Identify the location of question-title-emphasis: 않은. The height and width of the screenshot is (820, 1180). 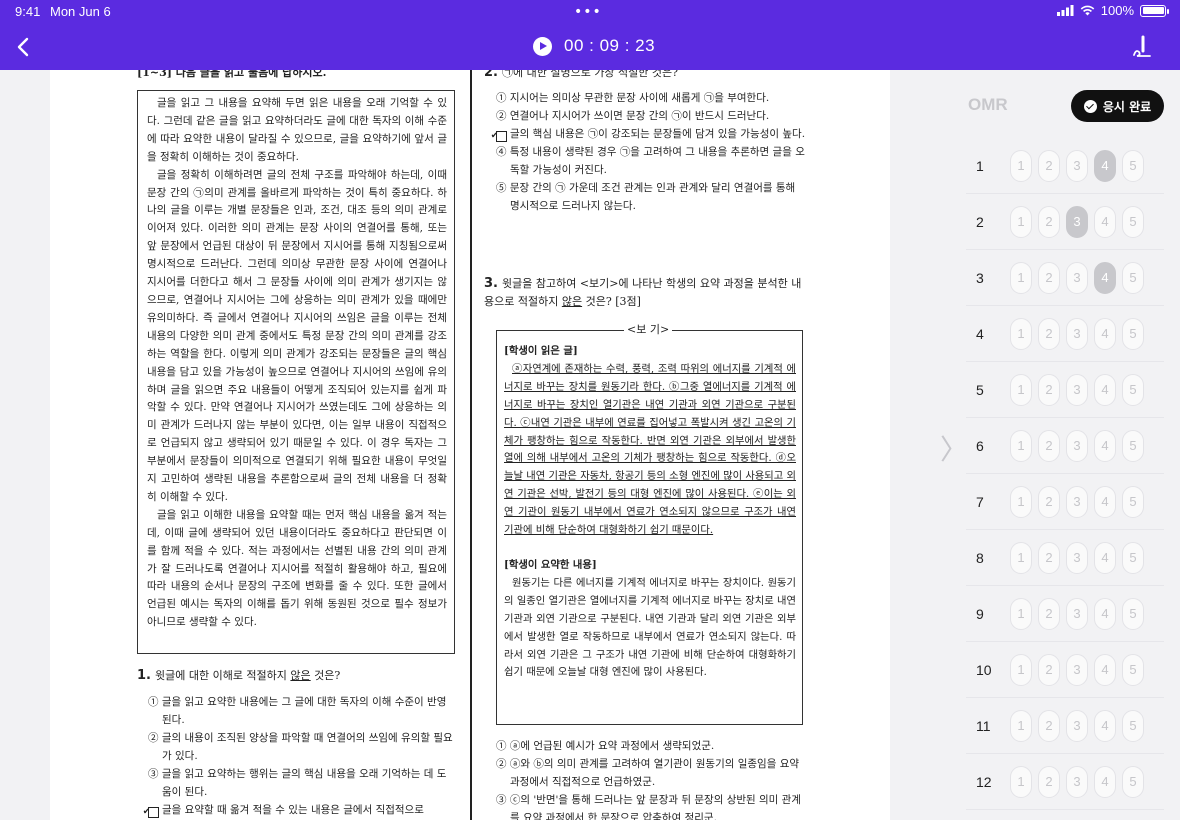
(300, 675).